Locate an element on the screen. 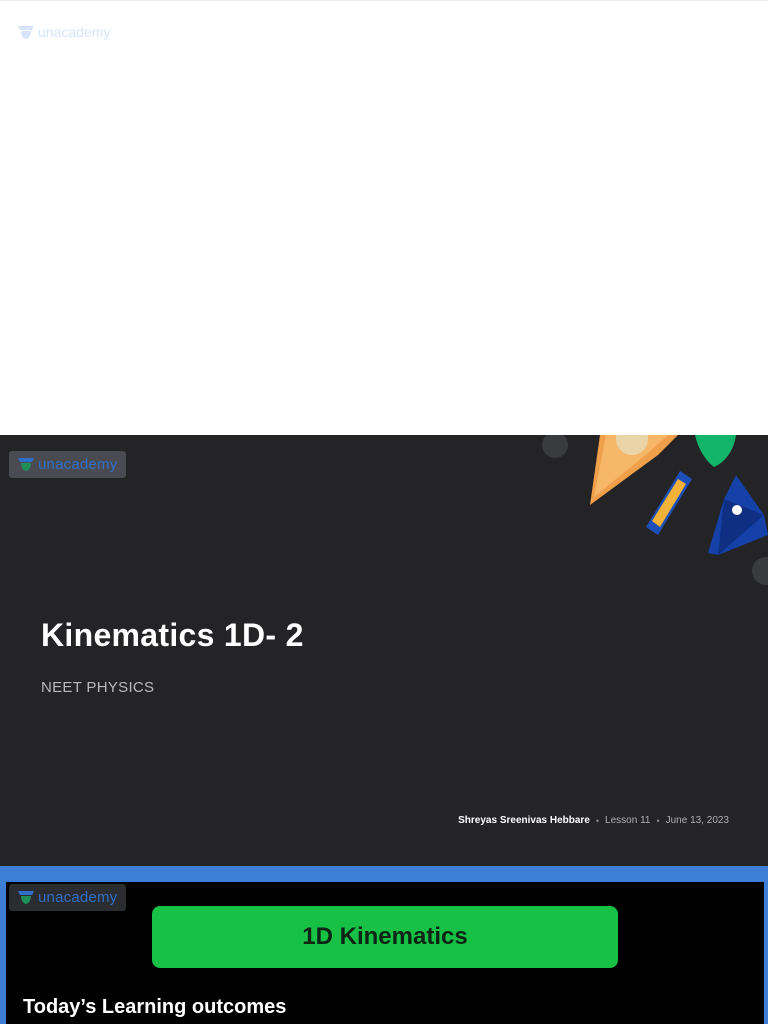  slide-title: Kinematics 1D- 2 is located at coordinates (172, 635).